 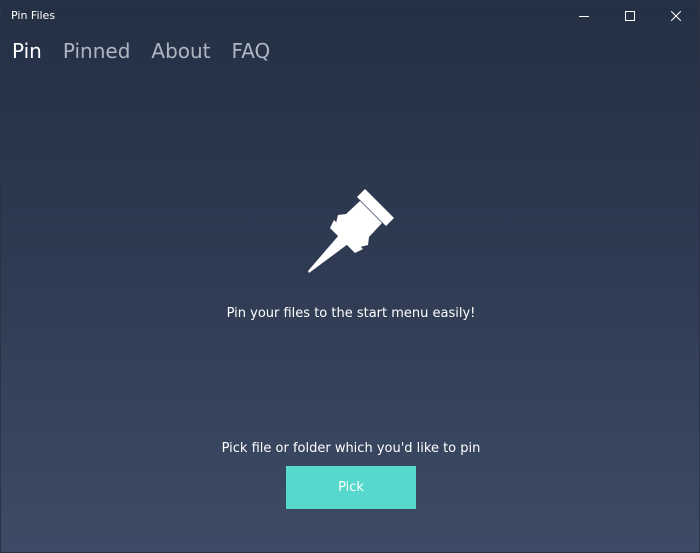 I want to click on minimize-button, so click(x=584, y=16).